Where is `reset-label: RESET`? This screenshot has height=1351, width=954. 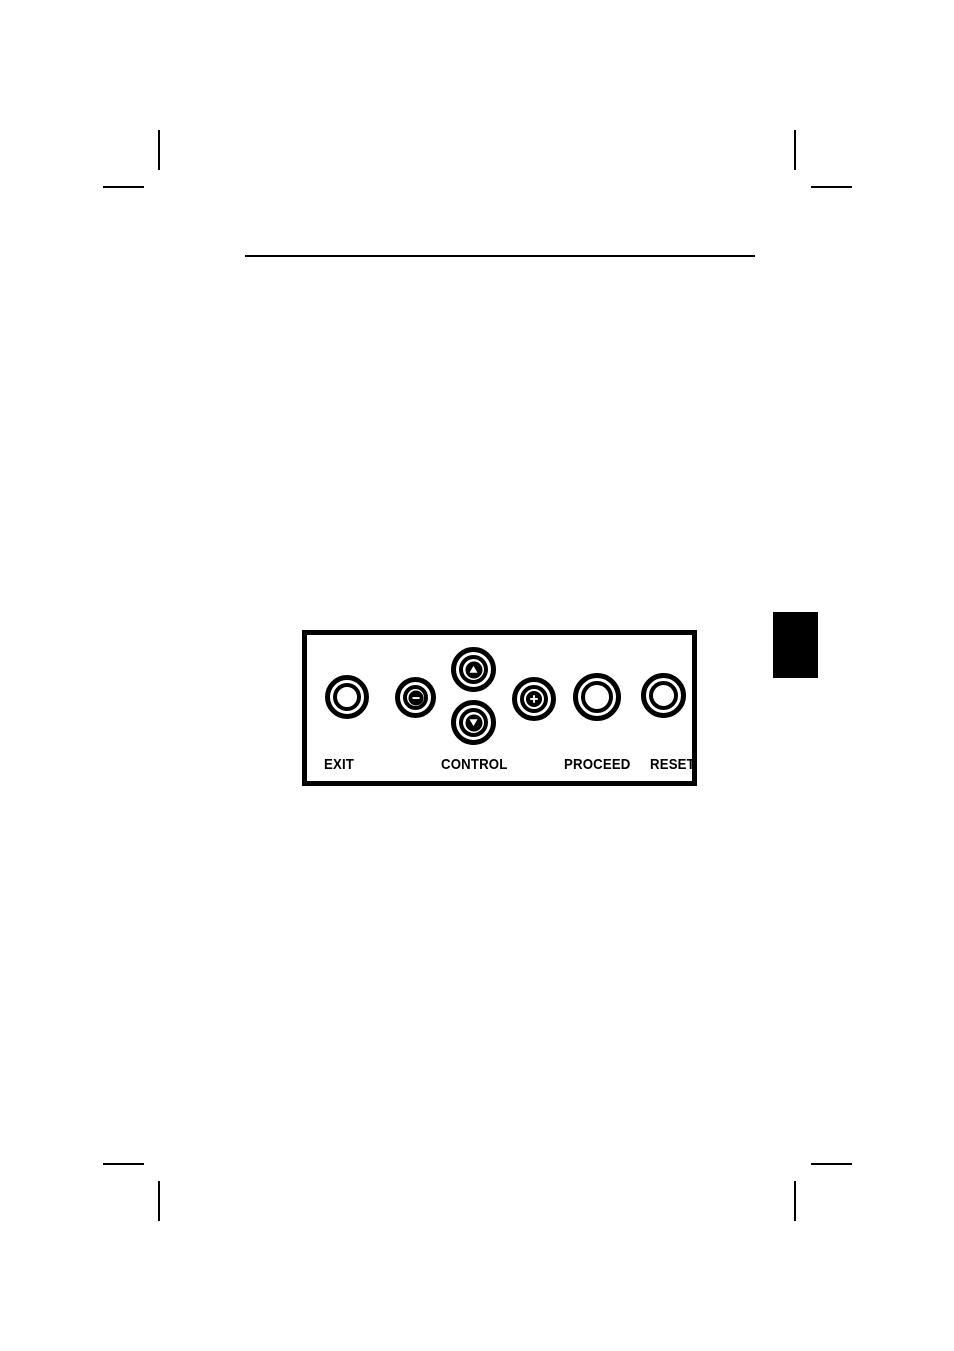 reset-label: RESET is located at coordinates (672, 764).